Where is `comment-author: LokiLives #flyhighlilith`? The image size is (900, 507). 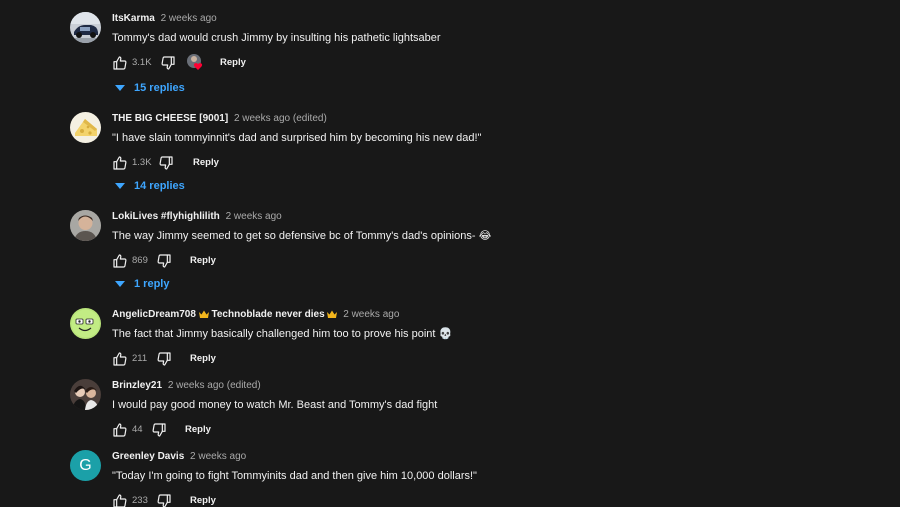 comment-author: LokiLives #flyhighlilith is located at coordinates (166, 216).